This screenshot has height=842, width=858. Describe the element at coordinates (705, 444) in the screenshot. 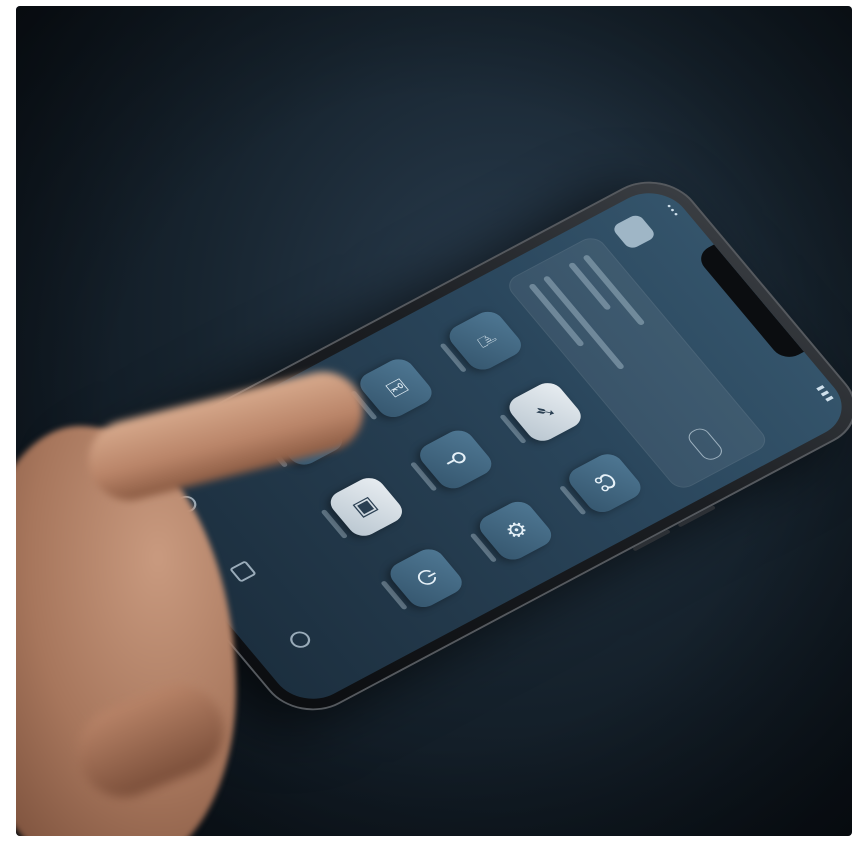

I see `toggle-icon` at that location.